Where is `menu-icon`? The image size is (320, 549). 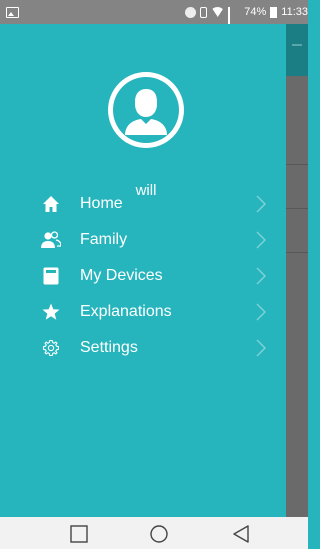 menu-icon is located at coordinates (297, 45).